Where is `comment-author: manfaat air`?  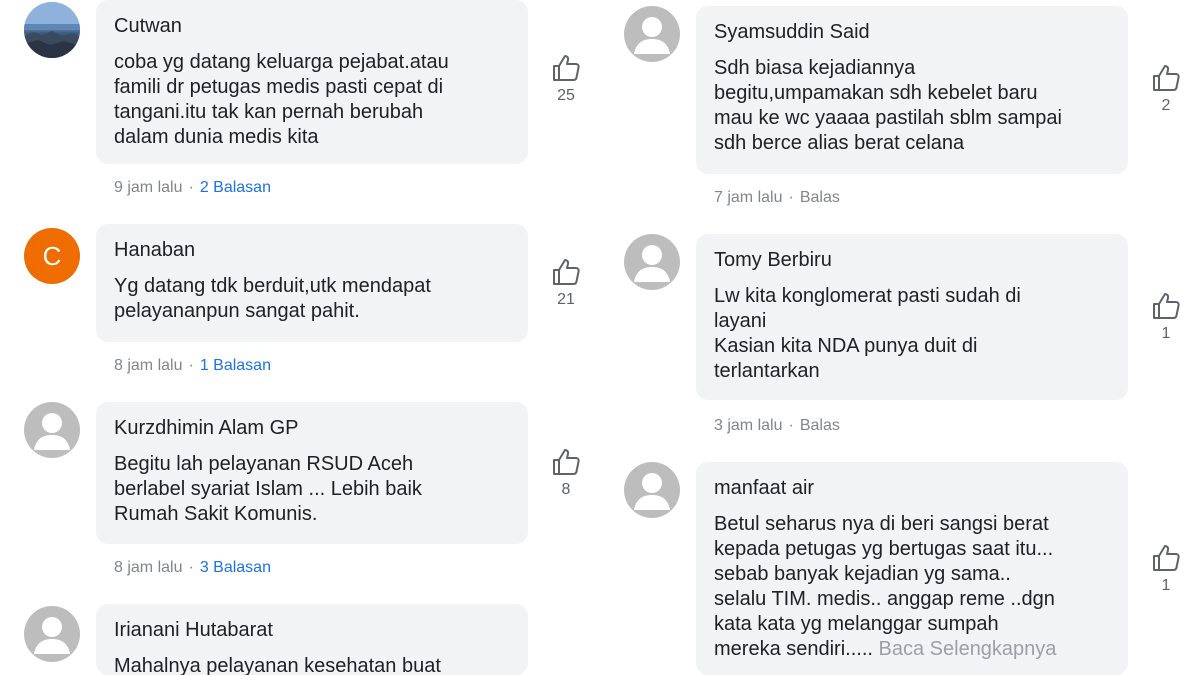
comment-author: manfaat air is located at coordinates (912, 488).